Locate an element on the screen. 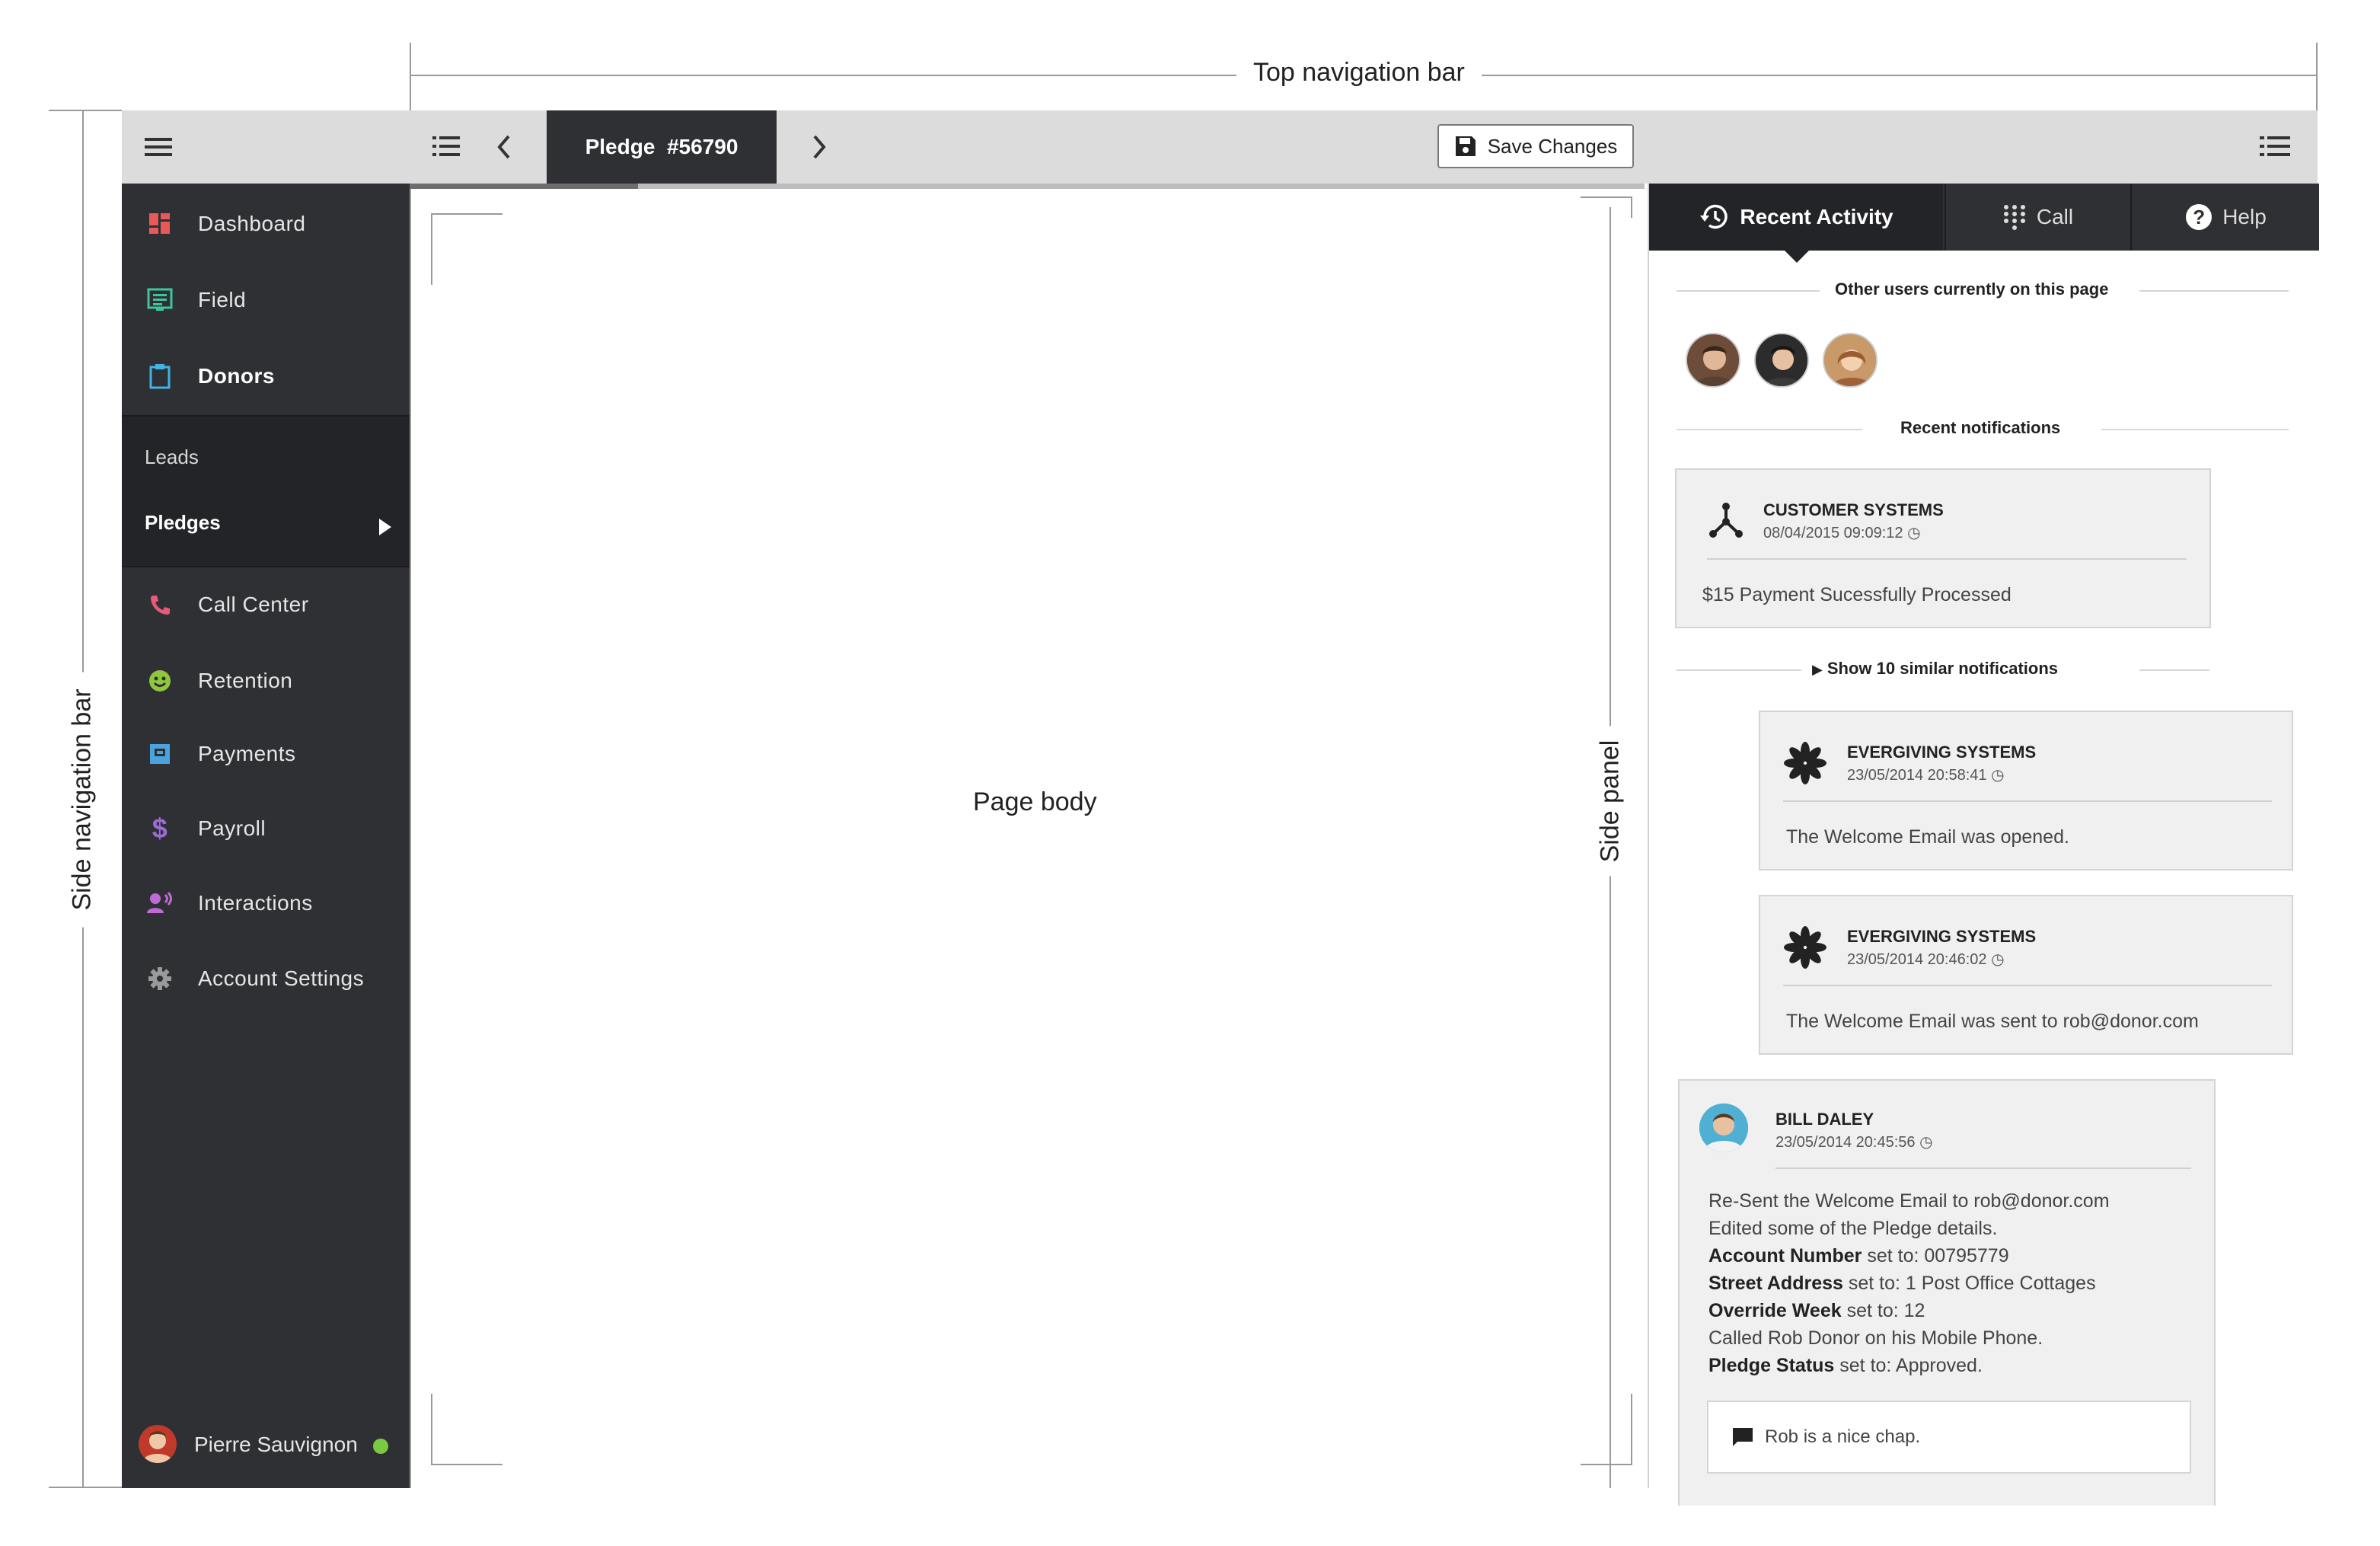  smiley-icon is located at coordinates (160, 681).